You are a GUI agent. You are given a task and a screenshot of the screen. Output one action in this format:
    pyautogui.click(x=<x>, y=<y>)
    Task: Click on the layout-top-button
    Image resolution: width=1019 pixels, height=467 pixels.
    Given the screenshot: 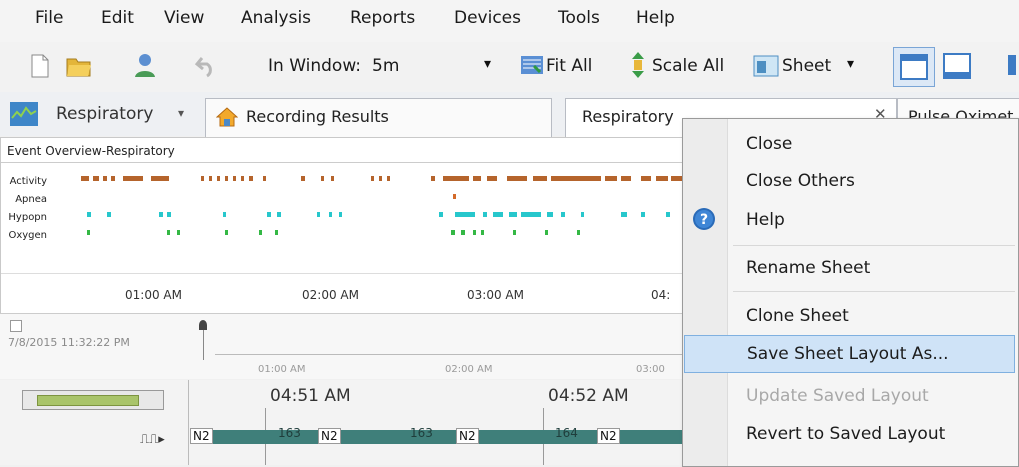 What is the action you would take?
    pyautogui.click(x=914, y=67)
    